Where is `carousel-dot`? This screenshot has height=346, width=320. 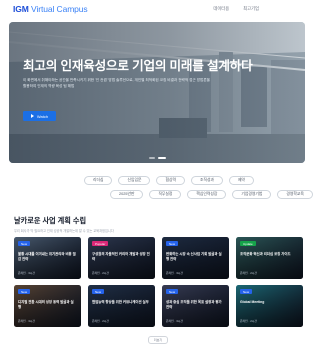
carousel-dot is located at coordinates (151, 158).